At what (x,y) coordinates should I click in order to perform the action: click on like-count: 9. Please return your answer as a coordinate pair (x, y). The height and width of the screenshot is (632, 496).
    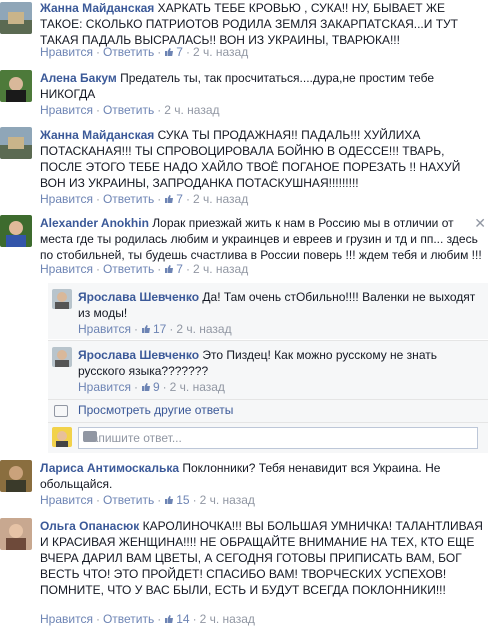
    Looking at the image, I should click on (150, 387).